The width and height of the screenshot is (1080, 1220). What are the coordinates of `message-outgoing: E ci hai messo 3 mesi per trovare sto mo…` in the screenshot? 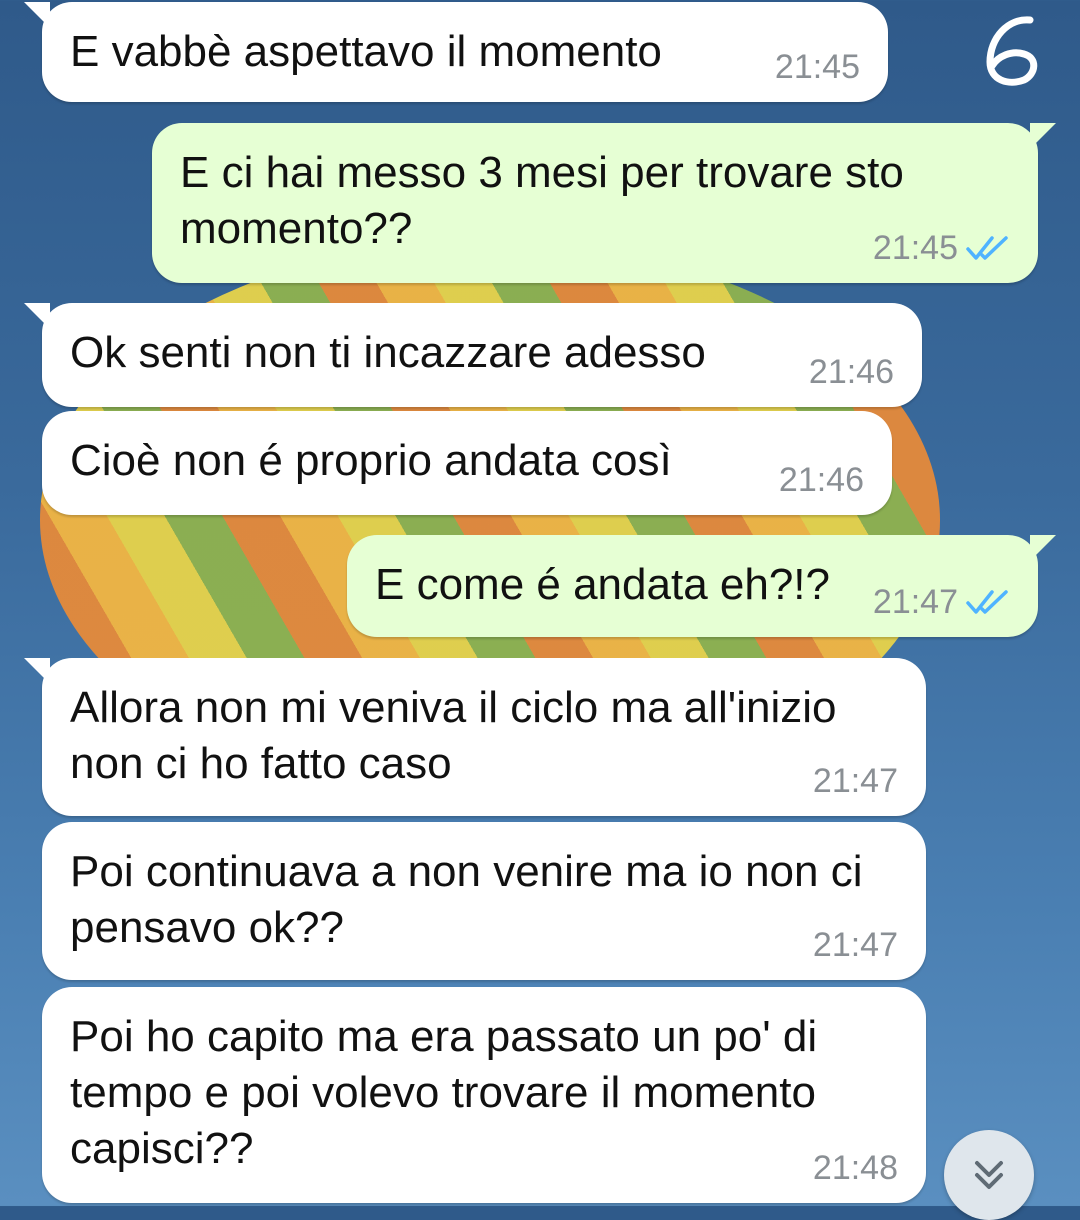 It's located at (604, 203).